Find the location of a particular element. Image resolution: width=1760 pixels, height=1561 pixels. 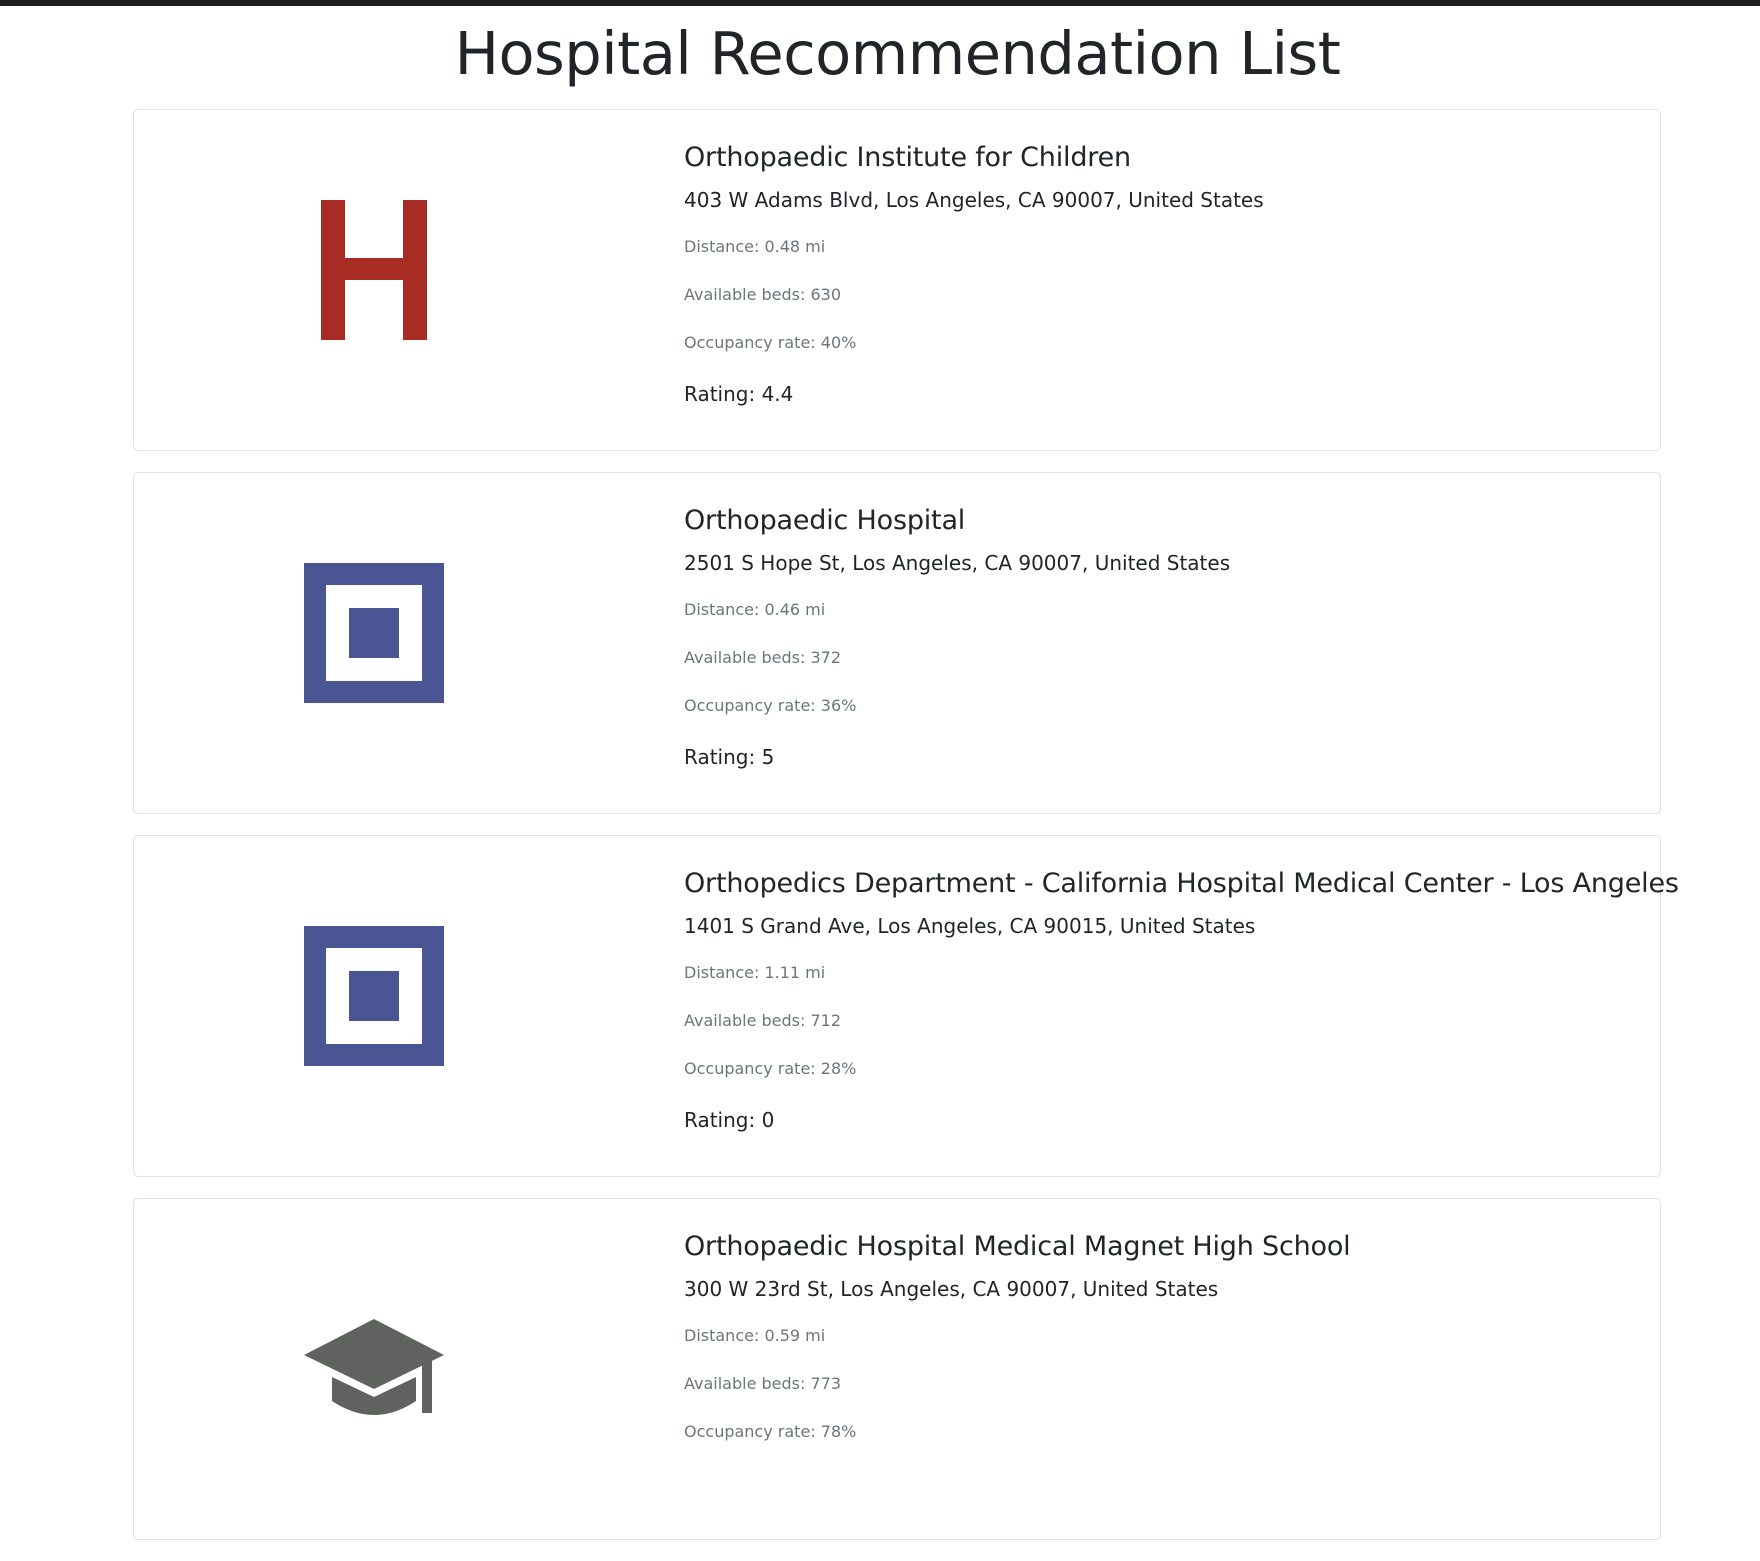

hospital-h-icon is located at coordinates (374, 270).